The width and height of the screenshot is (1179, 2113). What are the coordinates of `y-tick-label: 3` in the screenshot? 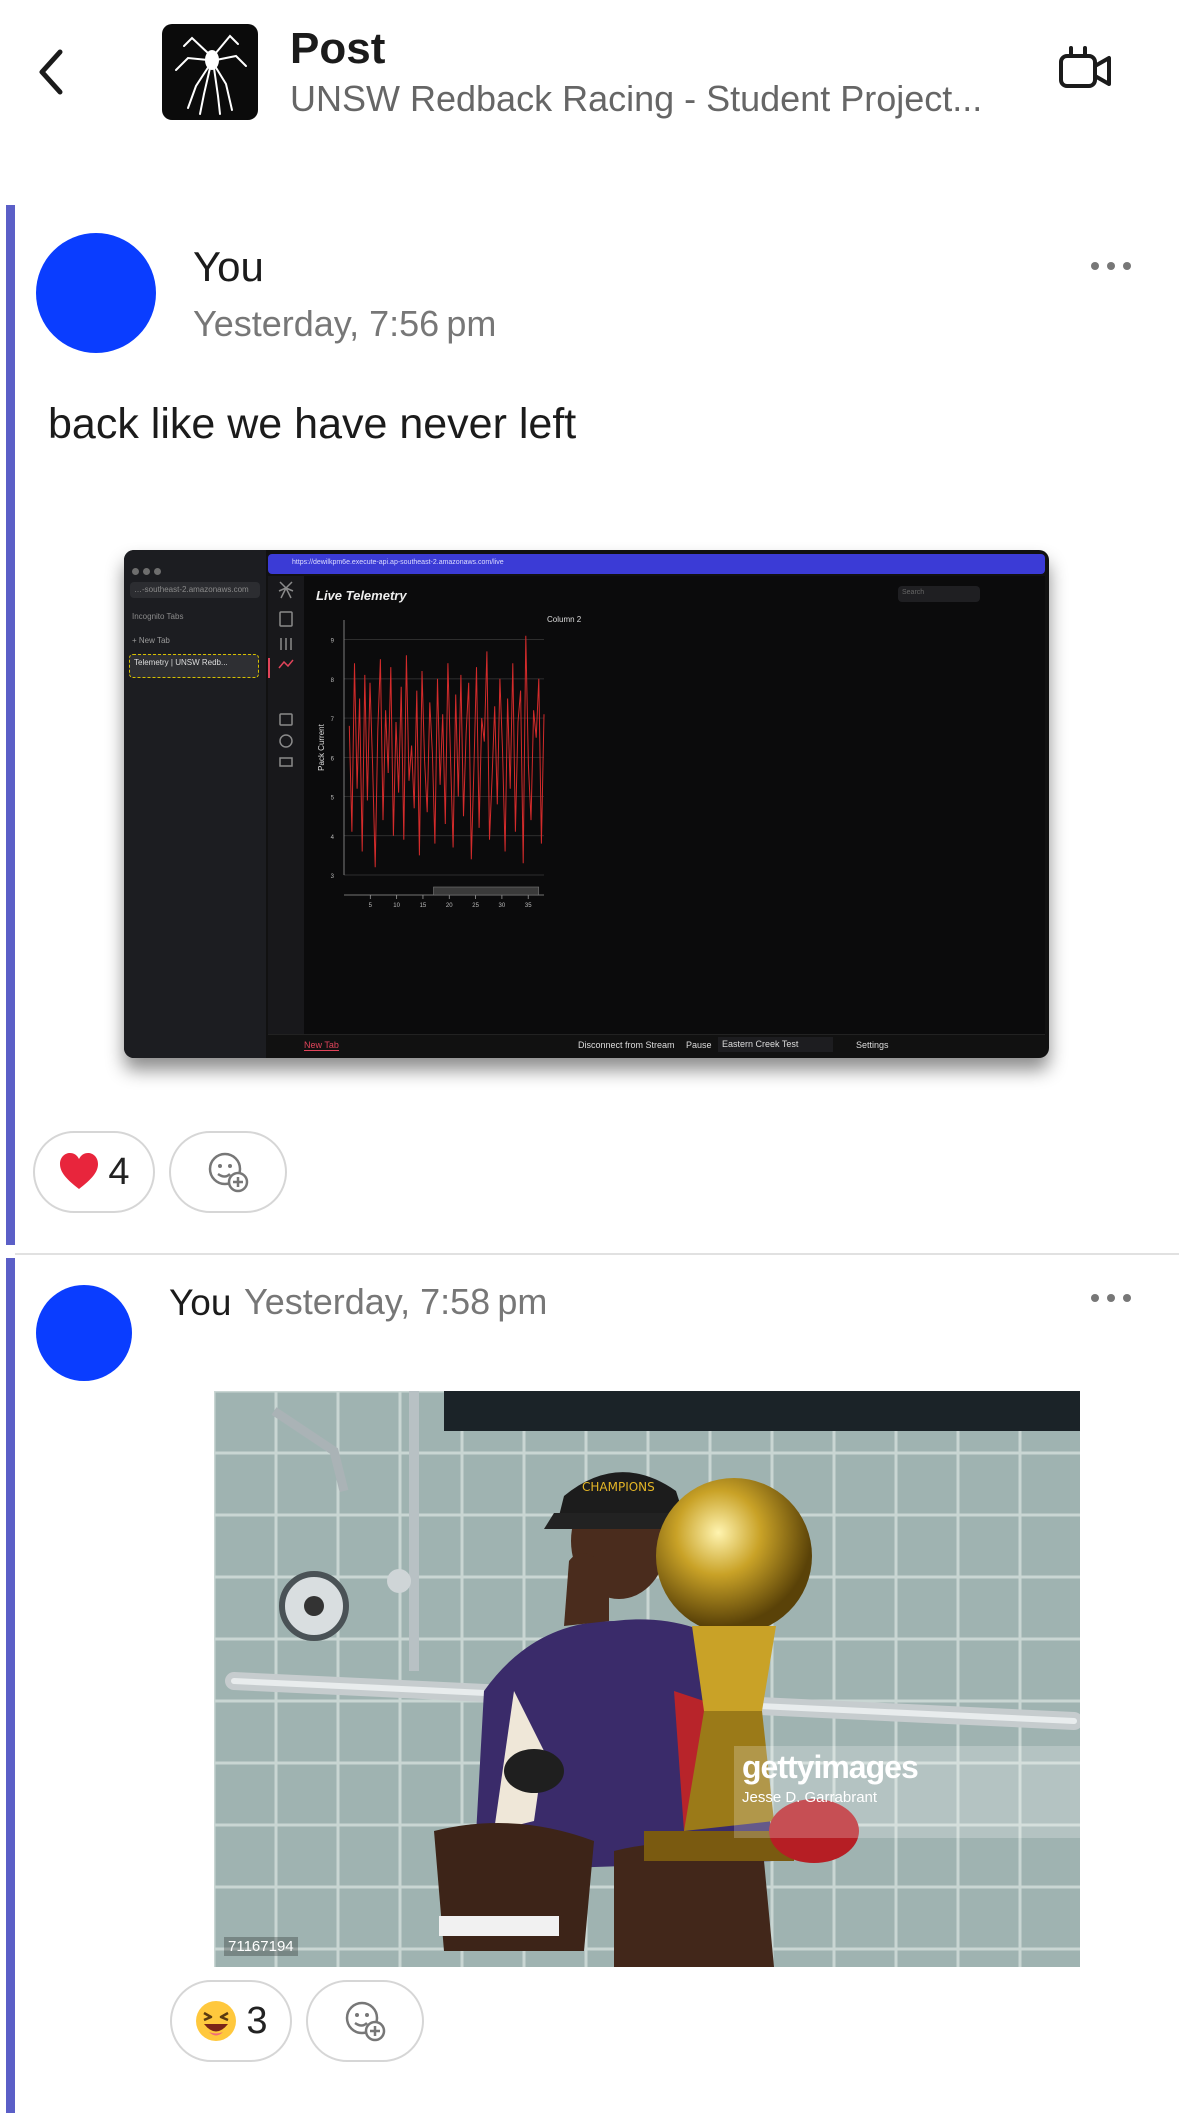 It's located at (333, 877).